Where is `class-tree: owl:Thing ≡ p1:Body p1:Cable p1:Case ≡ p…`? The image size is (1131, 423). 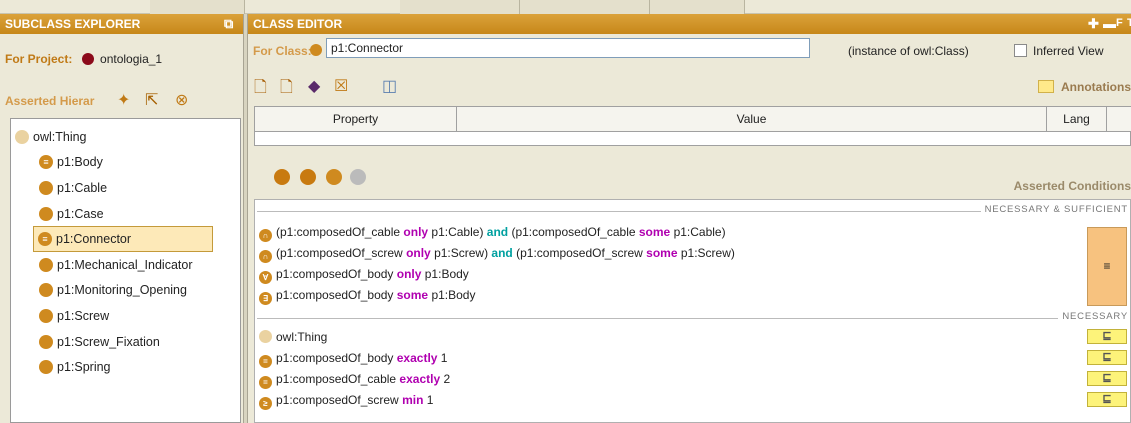
class-tree: owl:Thing ≡ p1:Body p1:Cable p1:Case ≡ p… is located at coordinates (125, 270).